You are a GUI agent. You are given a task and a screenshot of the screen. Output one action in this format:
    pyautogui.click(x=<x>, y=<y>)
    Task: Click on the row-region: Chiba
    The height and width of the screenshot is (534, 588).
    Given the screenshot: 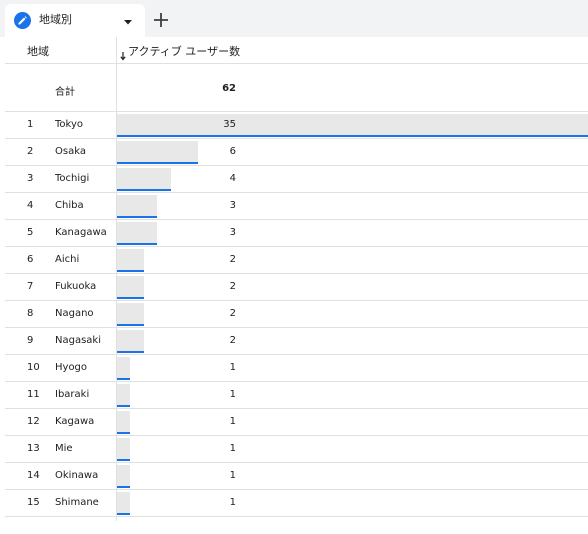 What is the action you would take?
    pyautogui.click(x=69, y=206)
    